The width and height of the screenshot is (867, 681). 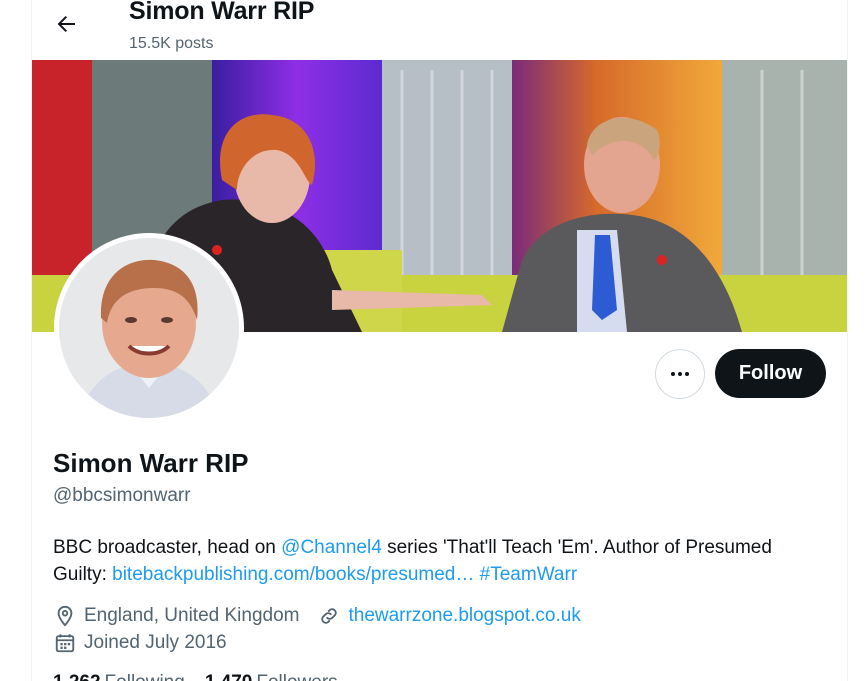 What do you see at coordinates (155, 642) in the screenshot?
I see `joined-text: Joined July 2016` at bounding box center [155, 642].